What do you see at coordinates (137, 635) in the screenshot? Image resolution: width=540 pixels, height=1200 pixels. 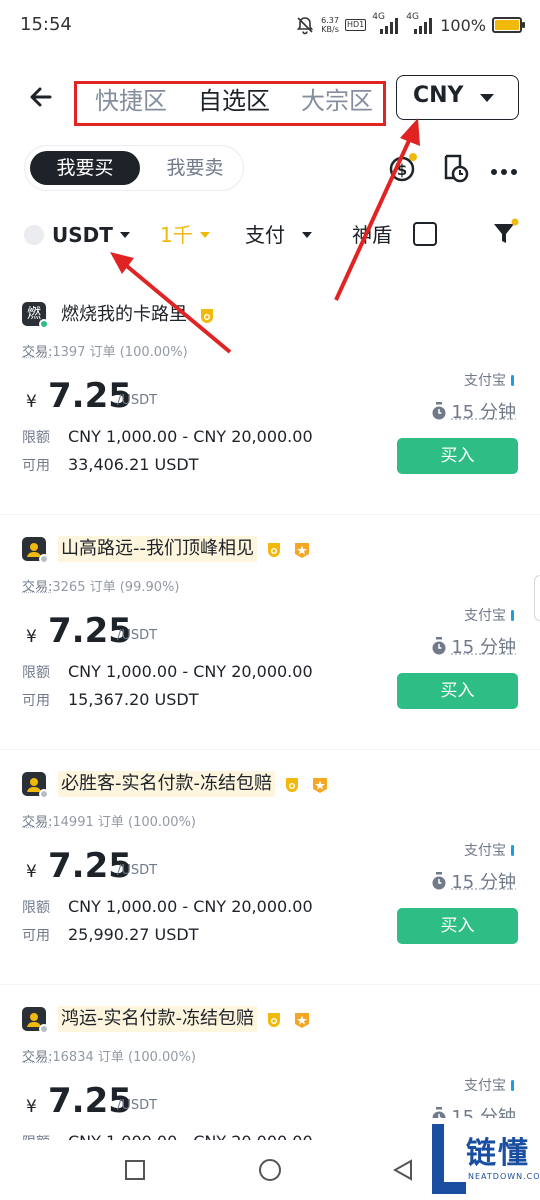 I see `price-unit: /USDT` at bounding box center [137, 635].